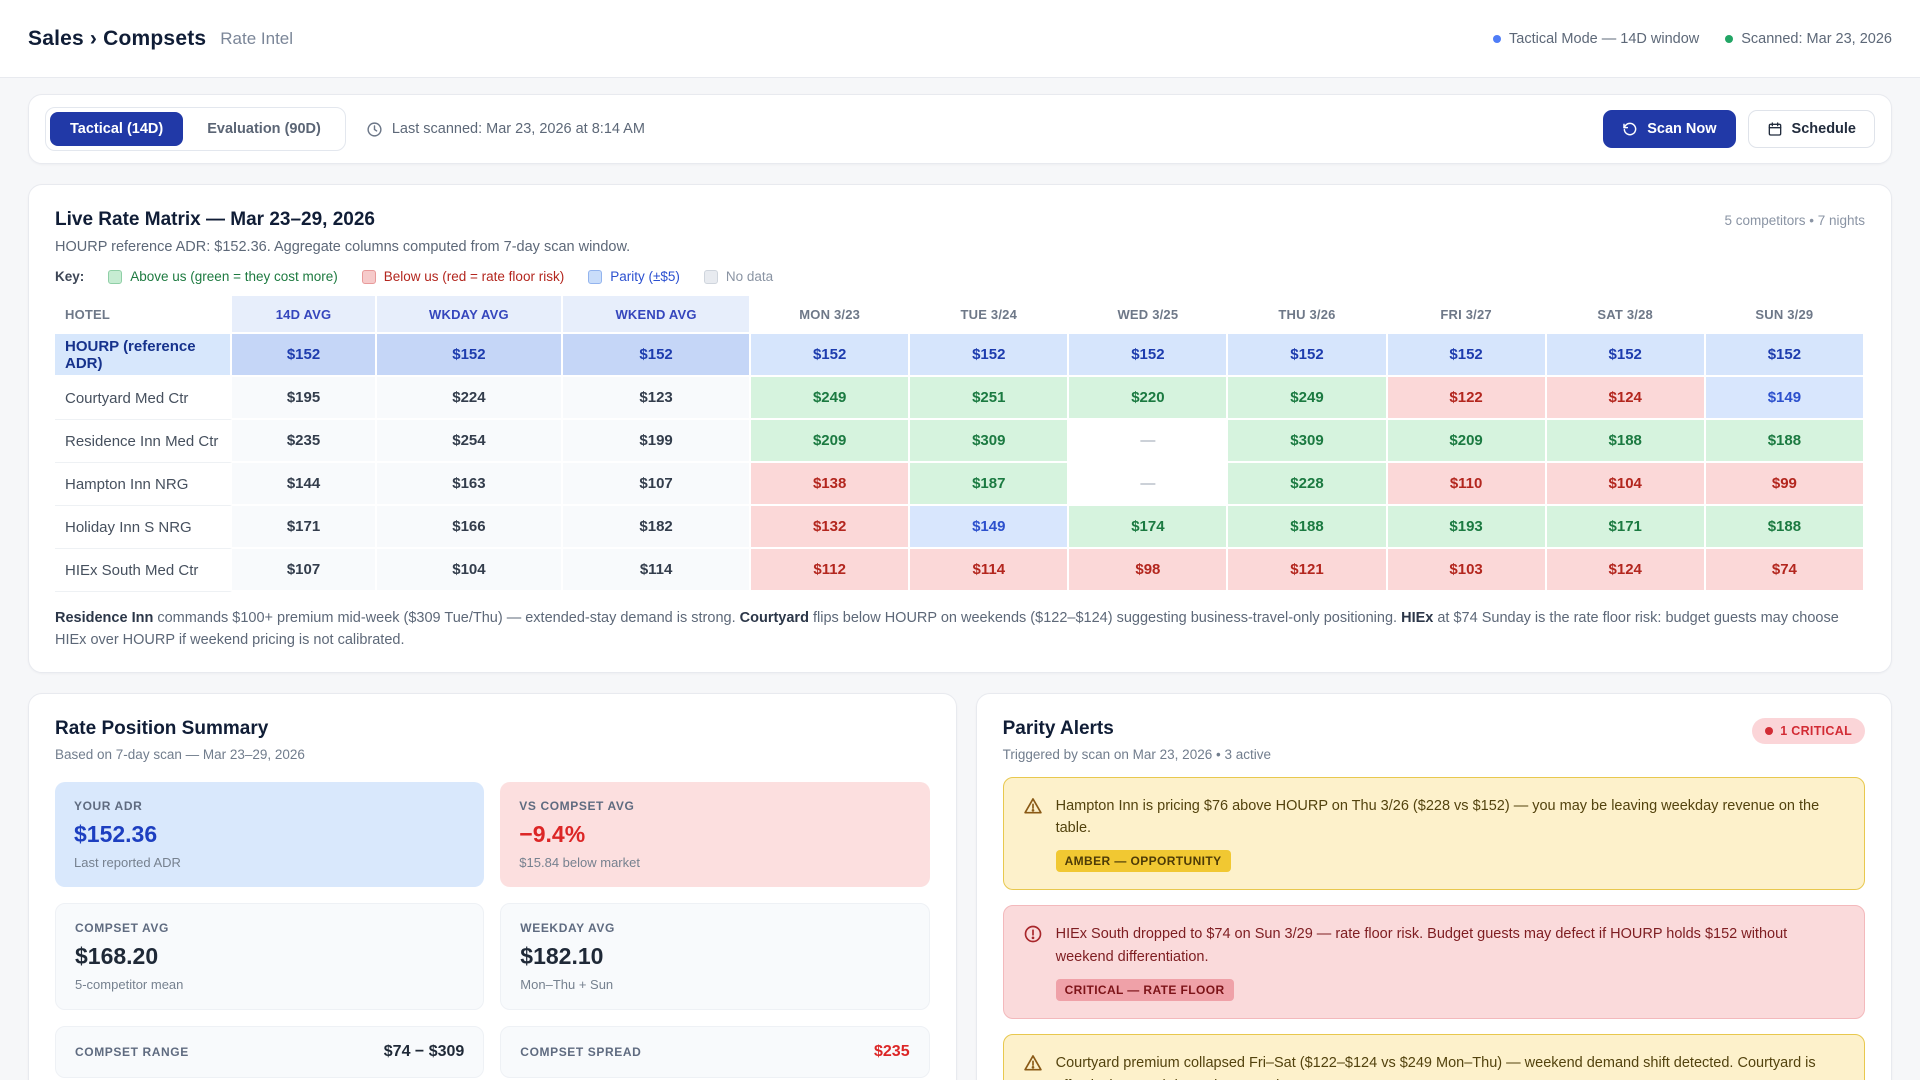 This screenshot has height=1080, width=1920. What do you see at coordinates (1794, 220) in the screenshot?
I see `matrix-meta: 5 competitors • 7 nights` at bounding box center [1794, 220].